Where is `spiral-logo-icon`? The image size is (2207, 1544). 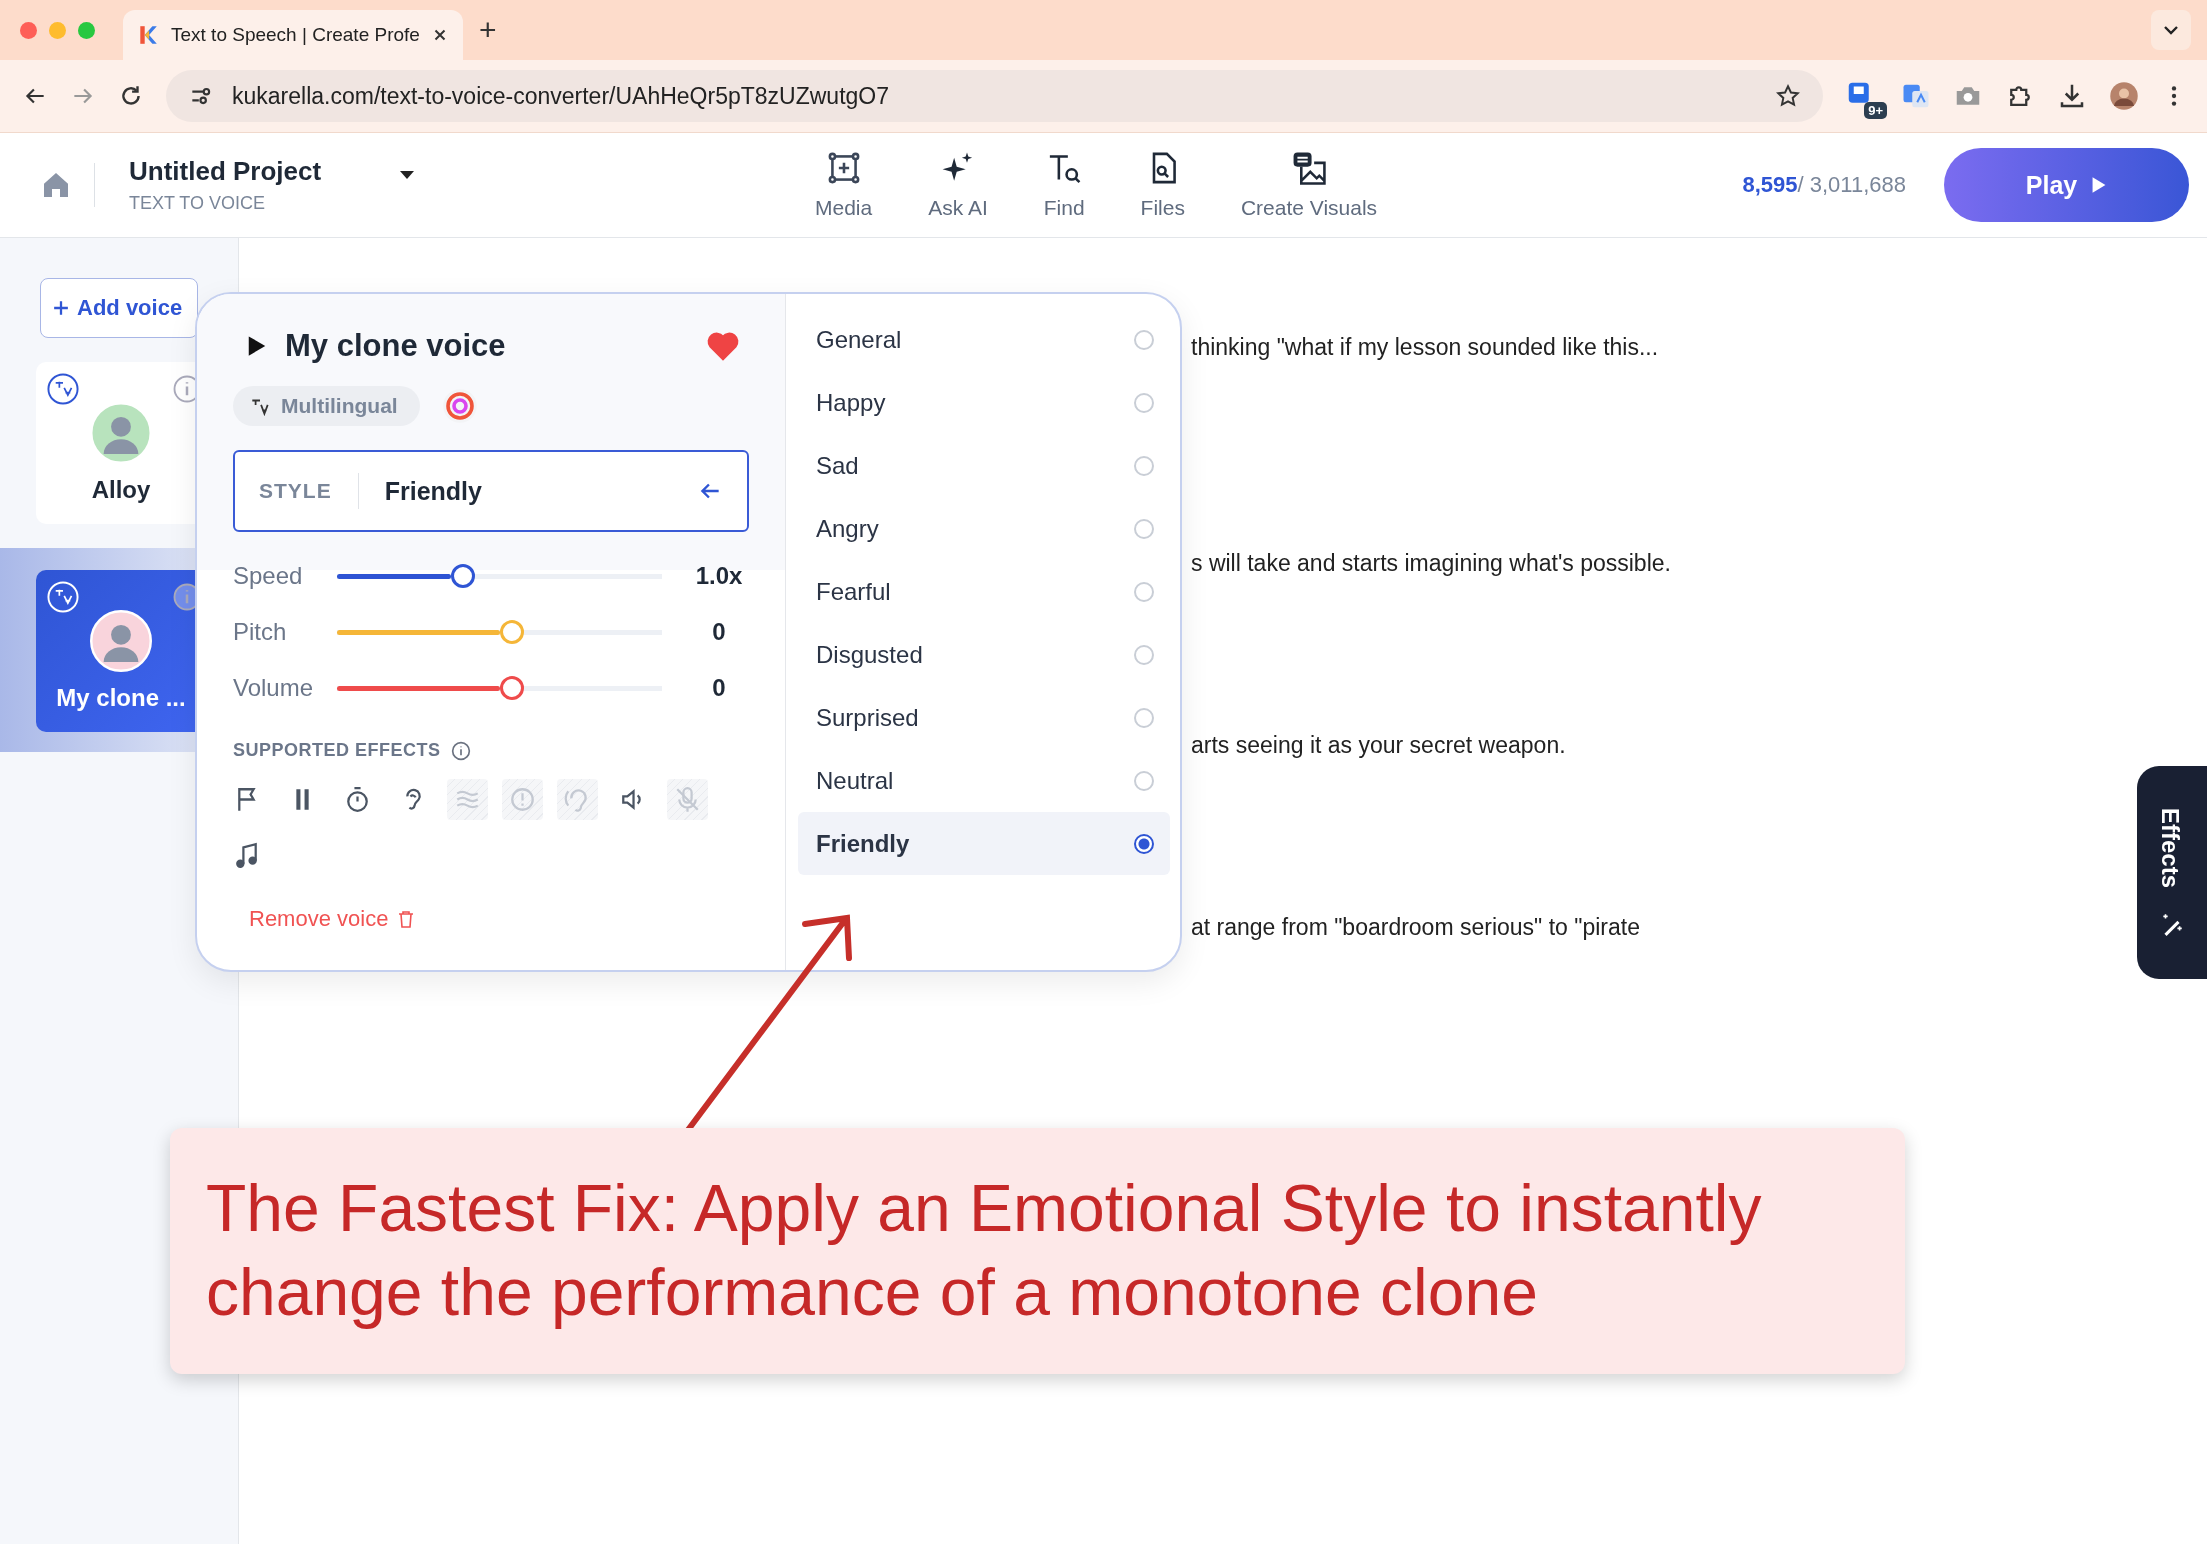 spiral-logo-icon is located at coordinates (459, 406).